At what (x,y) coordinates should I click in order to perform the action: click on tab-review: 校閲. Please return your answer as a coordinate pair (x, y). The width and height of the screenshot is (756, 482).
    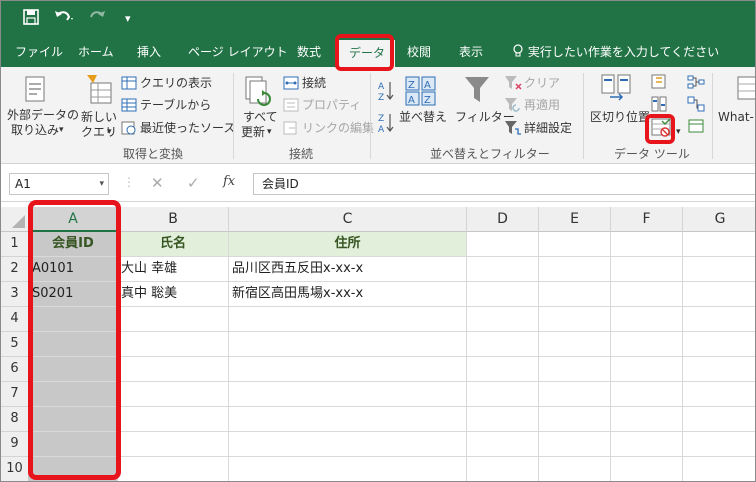
    Looking at the image, I should click on (419, 53).